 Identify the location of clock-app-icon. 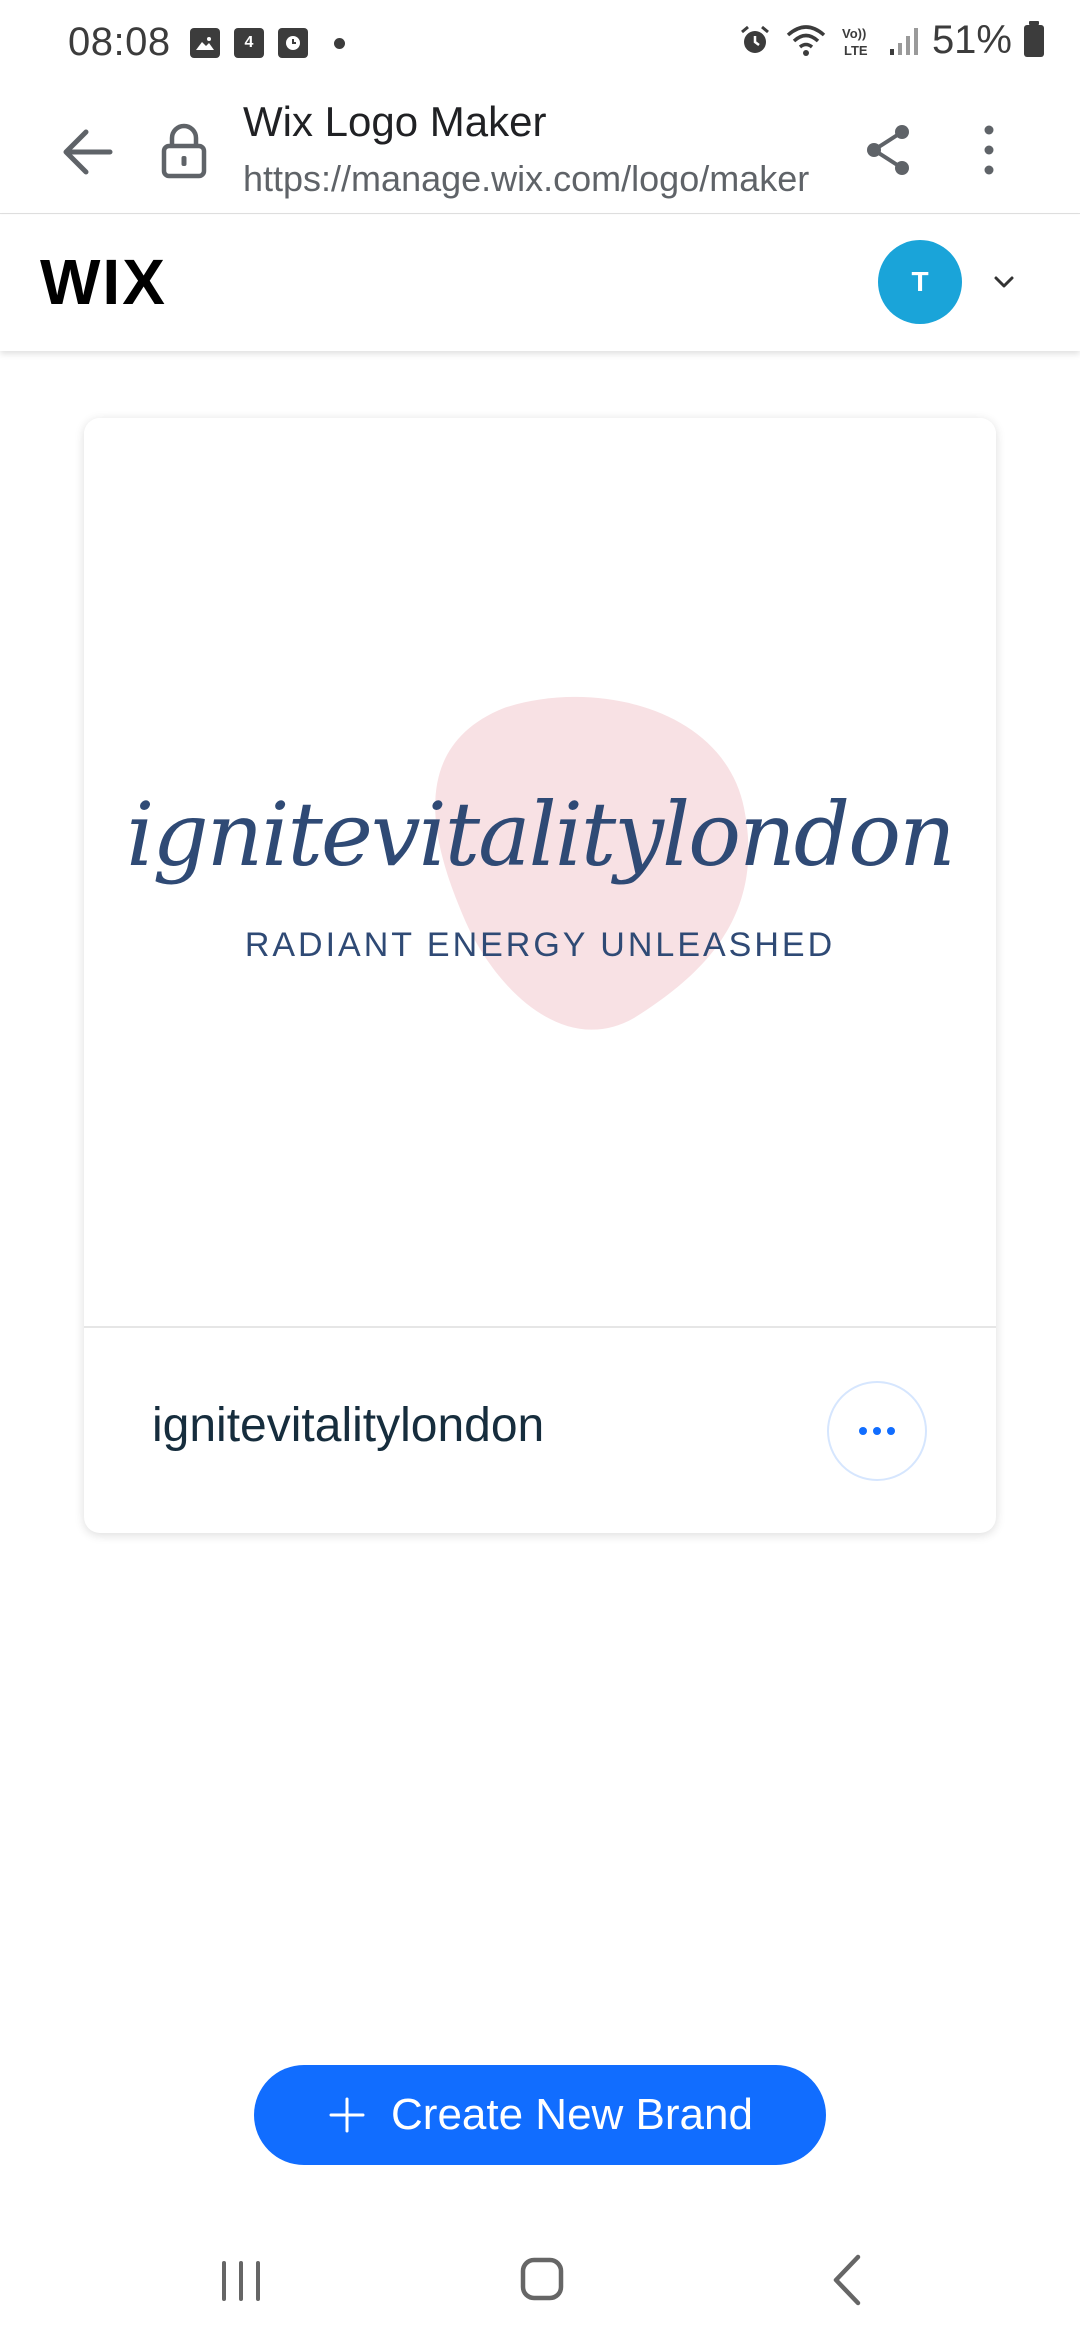
(293, 43).